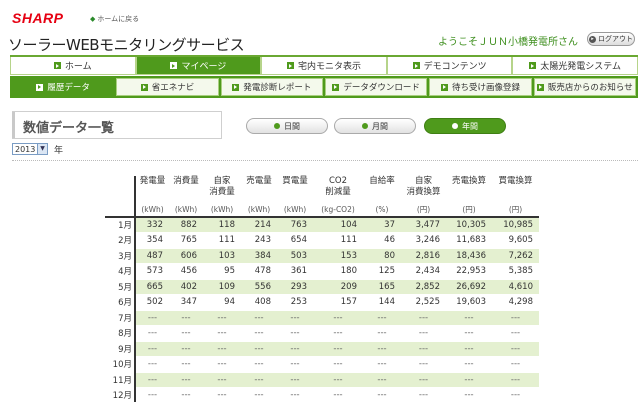 The height and width of the screenshot is (402, 640). I want to click on logout-button: ▸ ログアウト, so click(611, 39).